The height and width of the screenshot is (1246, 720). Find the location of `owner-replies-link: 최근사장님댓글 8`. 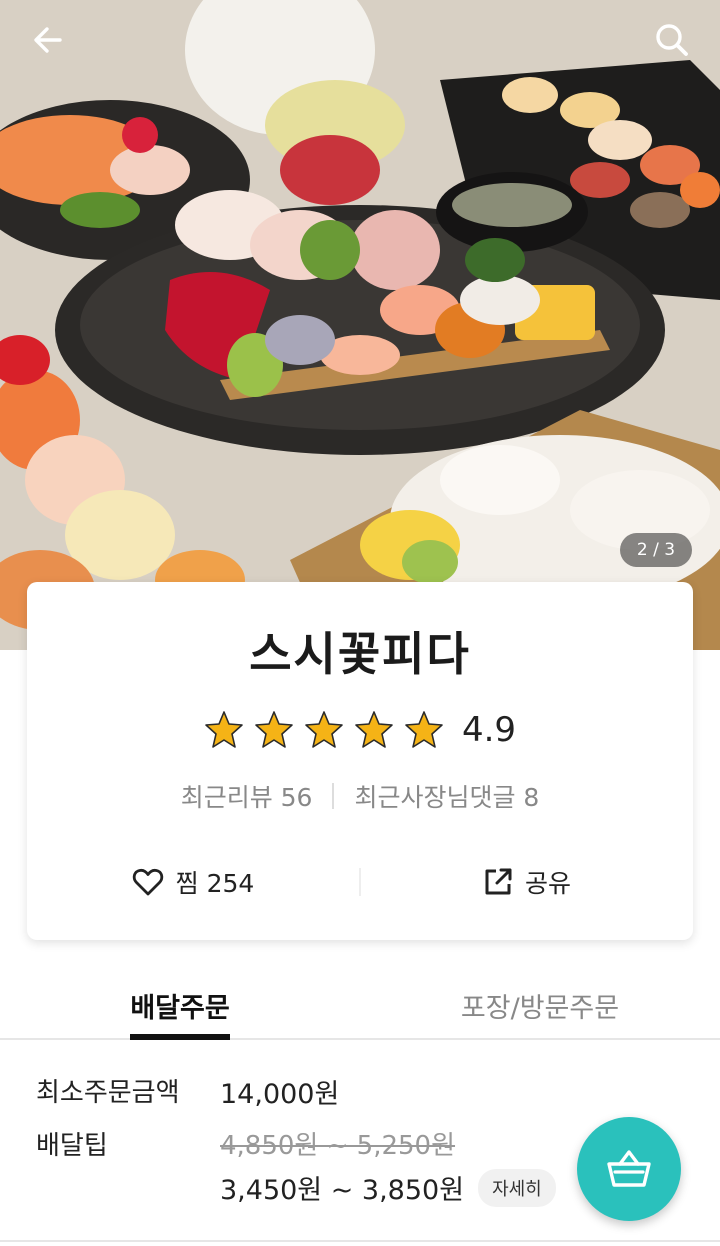

owner-replies-link: 최근사장님댓글 8 is located at coordinates (446, 796).